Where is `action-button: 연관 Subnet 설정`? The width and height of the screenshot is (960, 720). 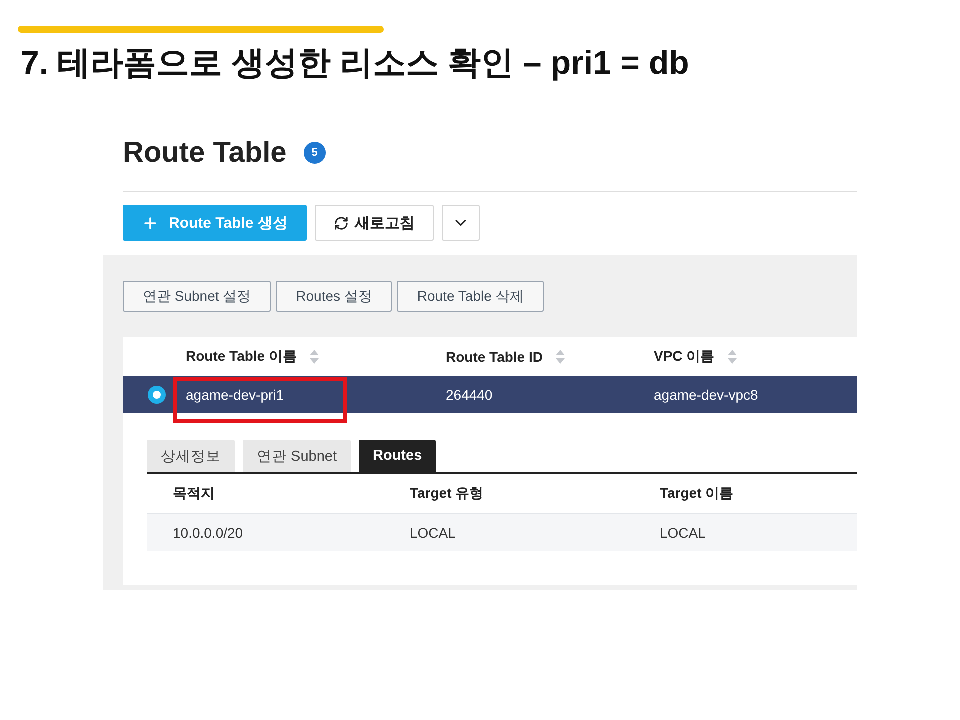
action-button: 연관 Subnet 설정 is located at coordinates (197, 296).